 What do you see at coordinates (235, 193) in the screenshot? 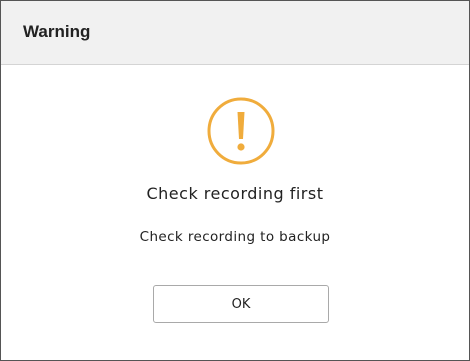
I see `warning-message: Check recording first` at bounding box center [235, 193].